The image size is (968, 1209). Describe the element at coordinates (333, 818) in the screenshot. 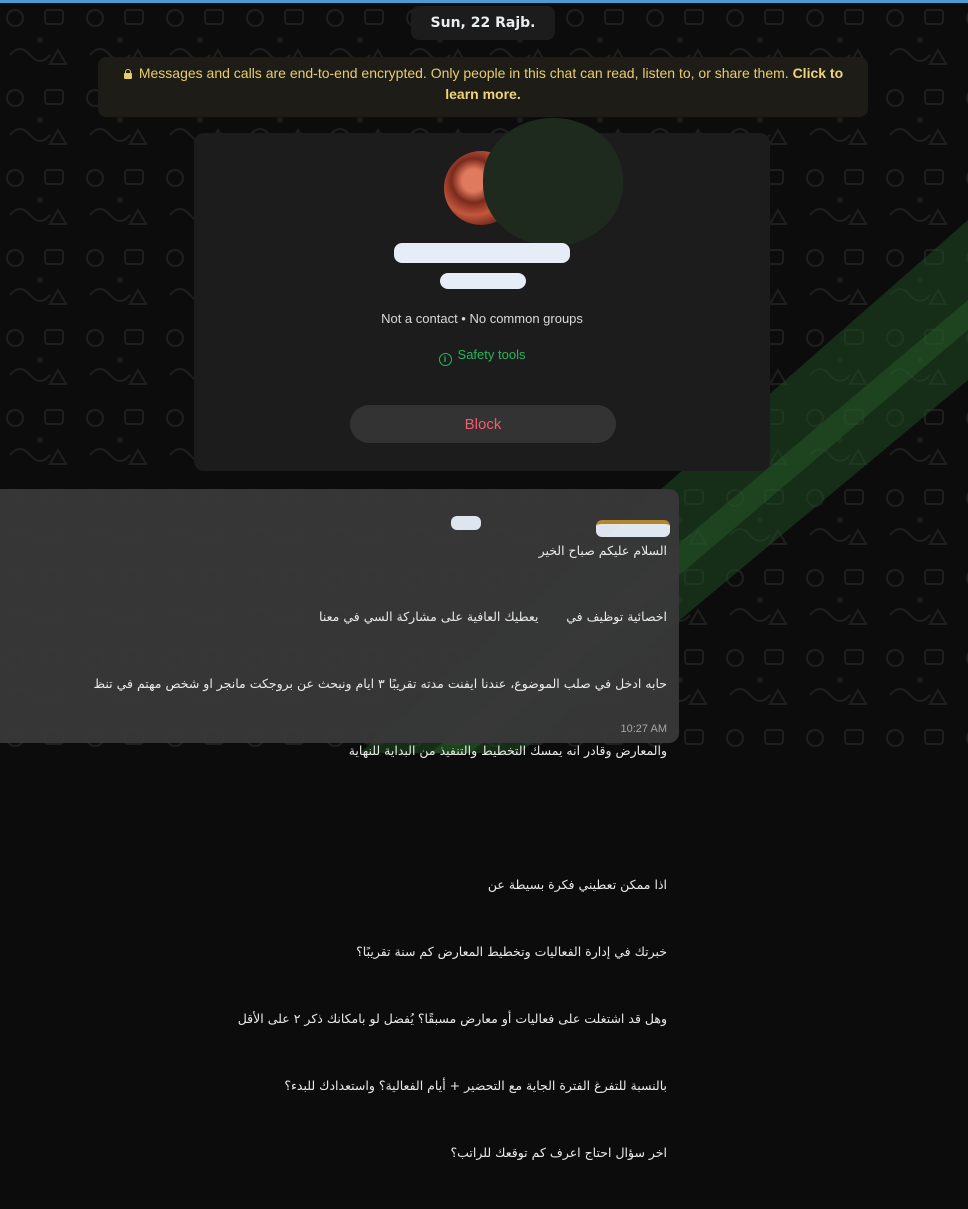

I see `message-line` at that location.